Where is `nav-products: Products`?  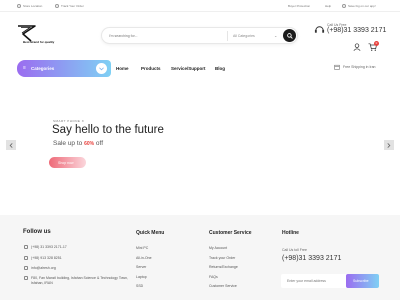
nav-products: Products is located at coordinates (151, 68).